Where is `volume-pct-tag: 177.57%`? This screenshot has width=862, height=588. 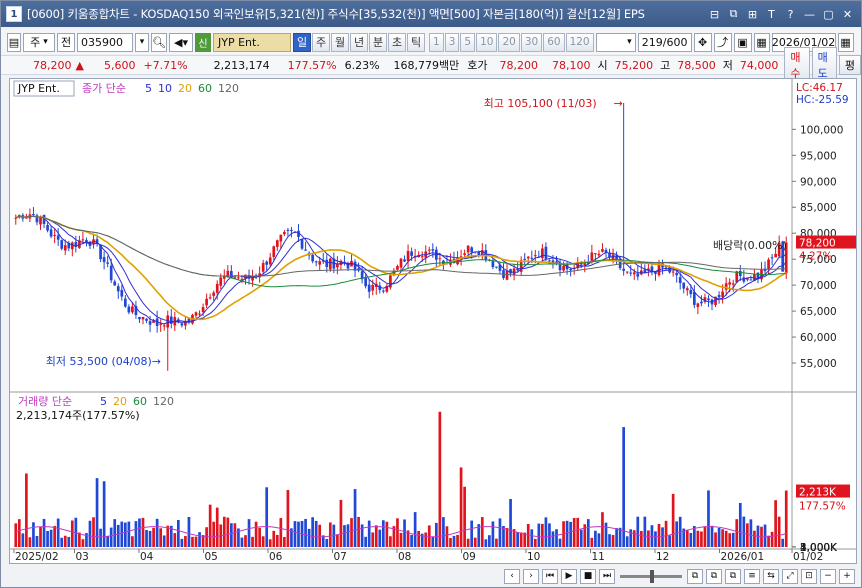 volume-pct-tag: 177.57% is located at coordinates (822, 507).